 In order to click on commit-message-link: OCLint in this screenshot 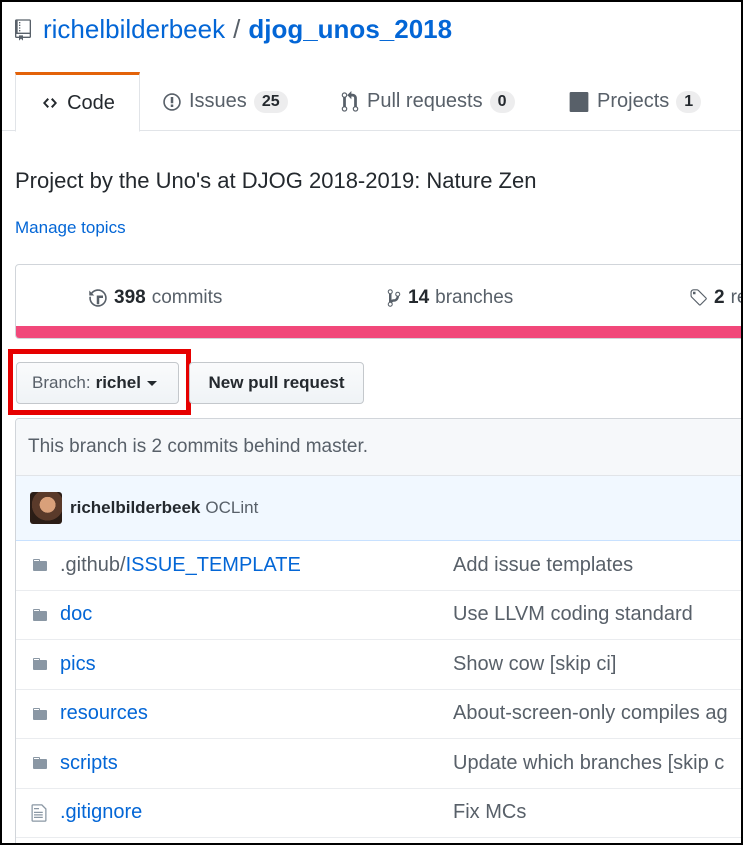, I will do `click(231, 508)`.